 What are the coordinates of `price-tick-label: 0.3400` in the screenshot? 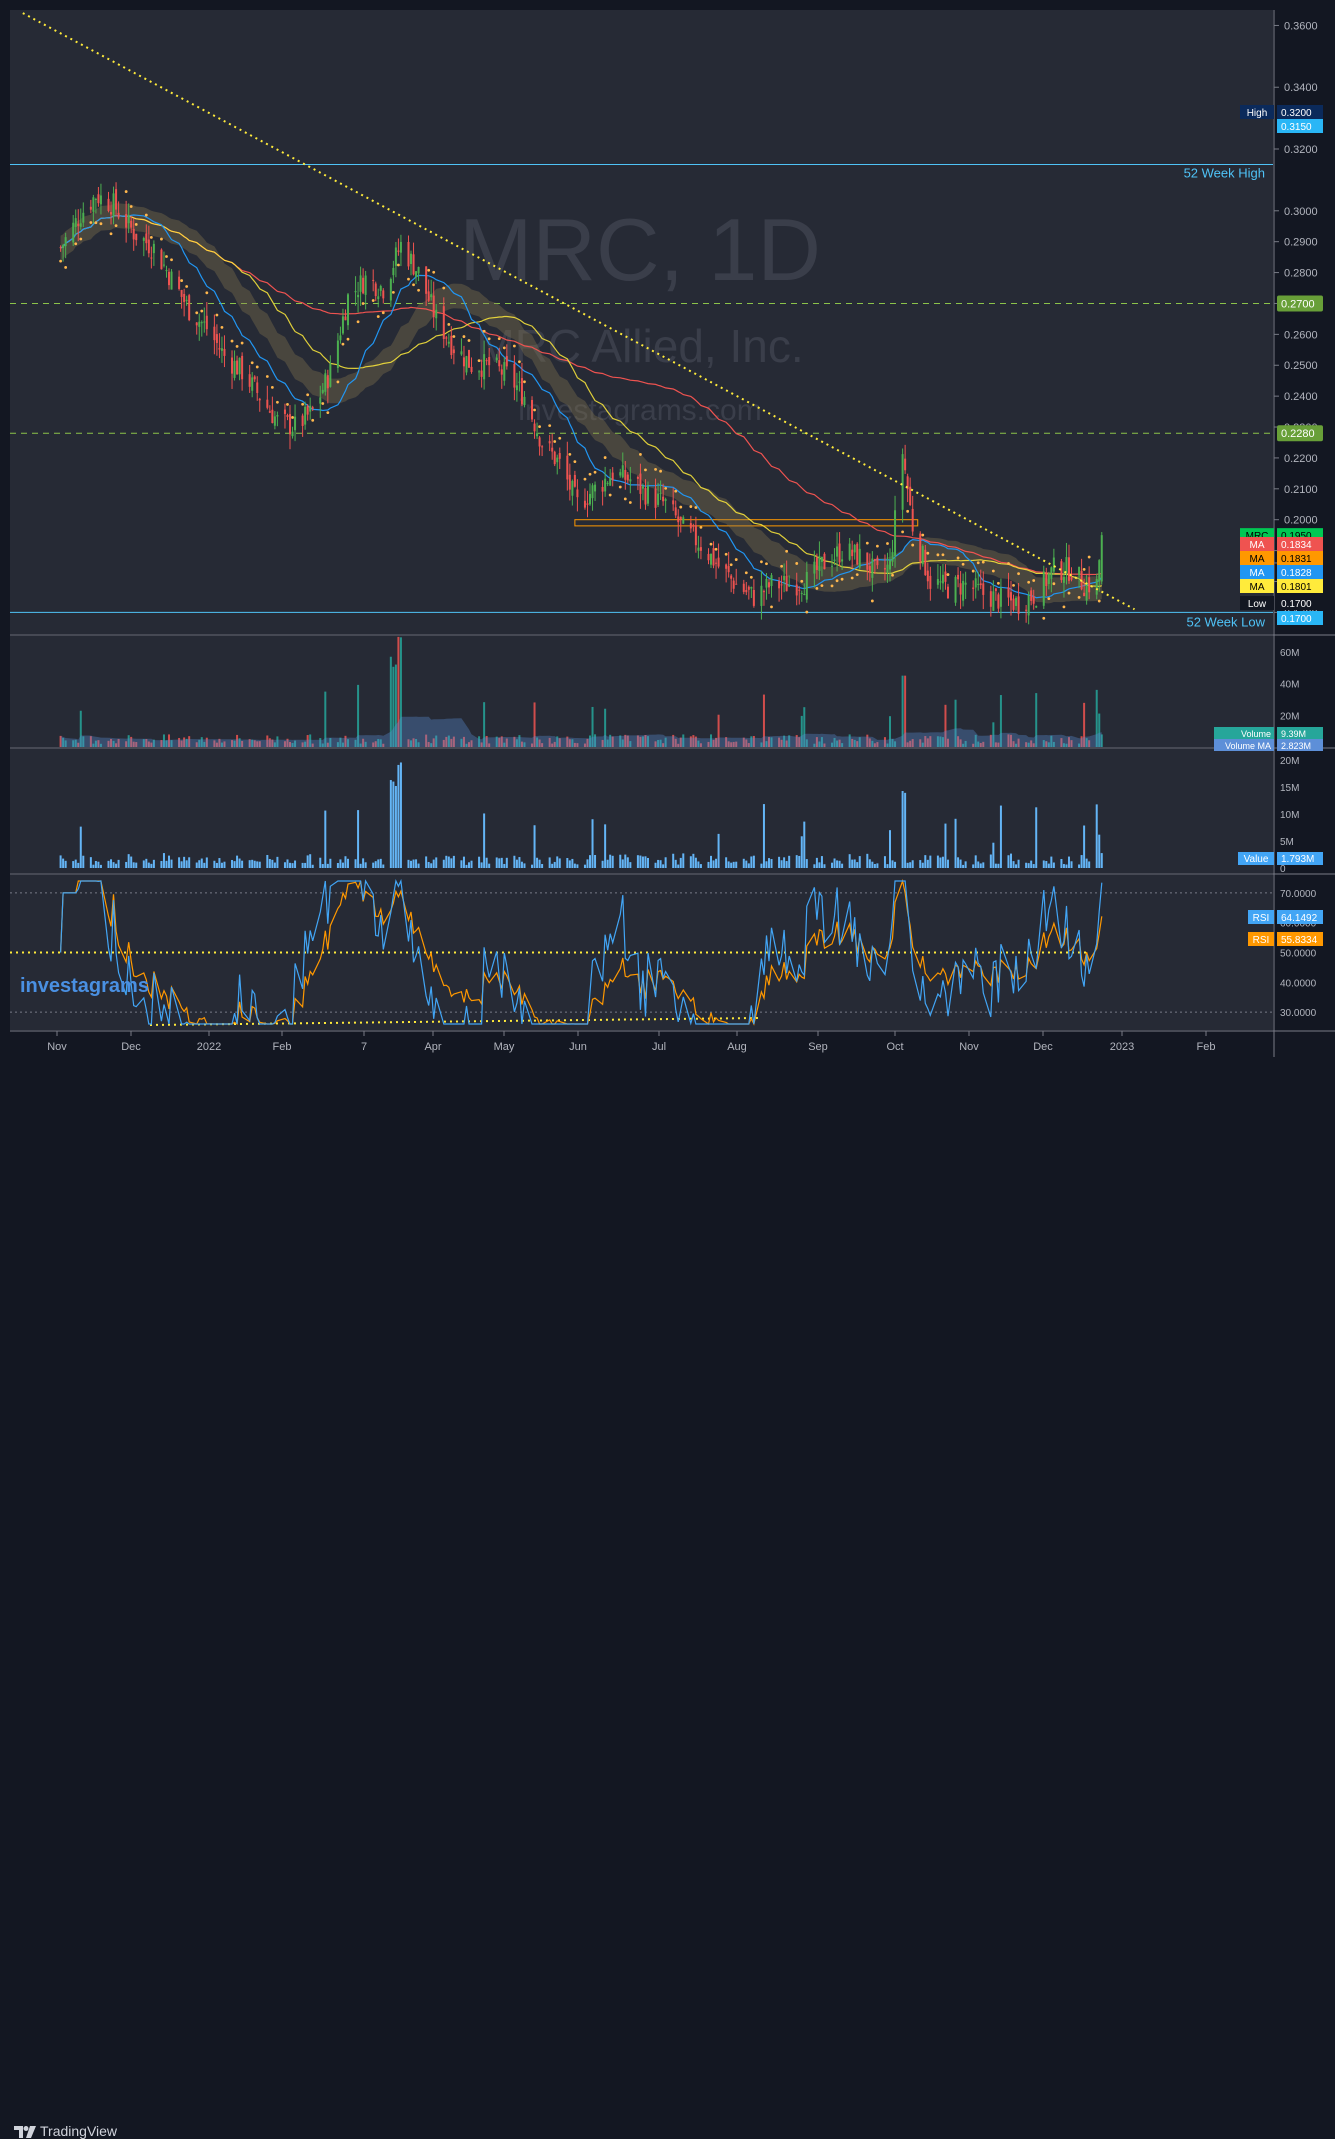 It's located at (1301, 88).